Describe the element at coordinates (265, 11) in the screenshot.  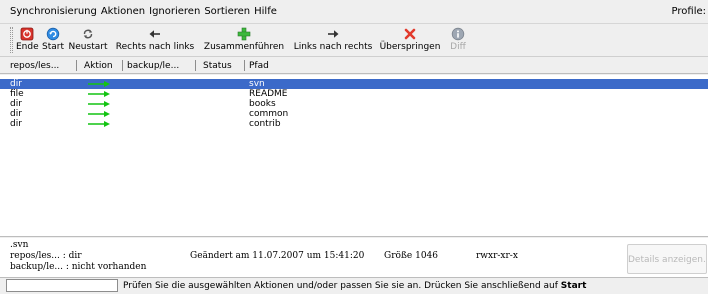
I see `menu-hilfe: Hilfe` at that location.